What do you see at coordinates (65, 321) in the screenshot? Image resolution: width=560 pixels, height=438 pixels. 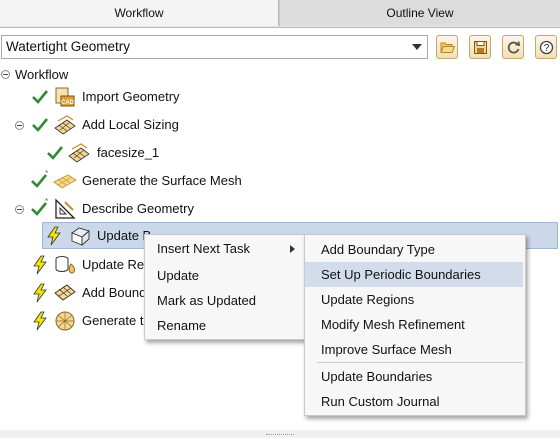 I see `volume-mesh-icon` at bounding box center [65, 321].